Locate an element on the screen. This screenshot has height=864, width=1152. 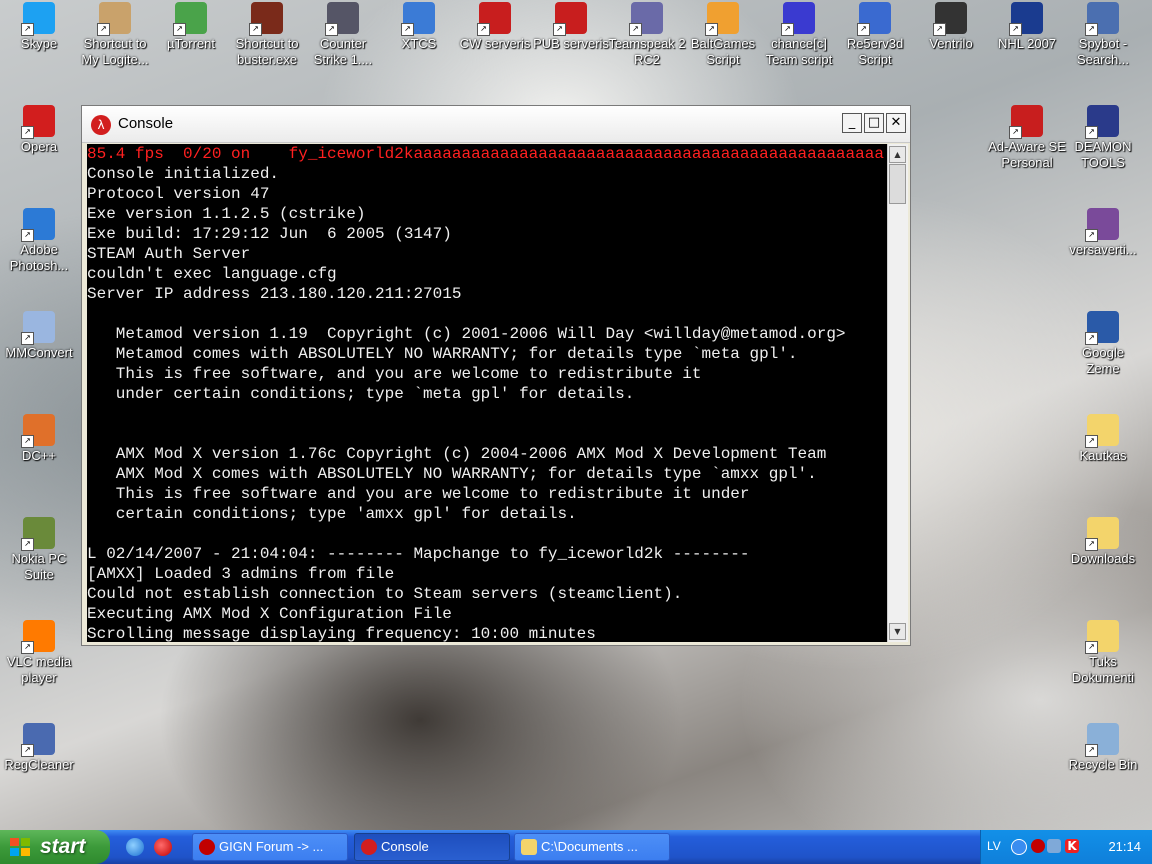
desktop-icon: ↗ Shortcut to buster.exe is located at coordinates (267, 35).